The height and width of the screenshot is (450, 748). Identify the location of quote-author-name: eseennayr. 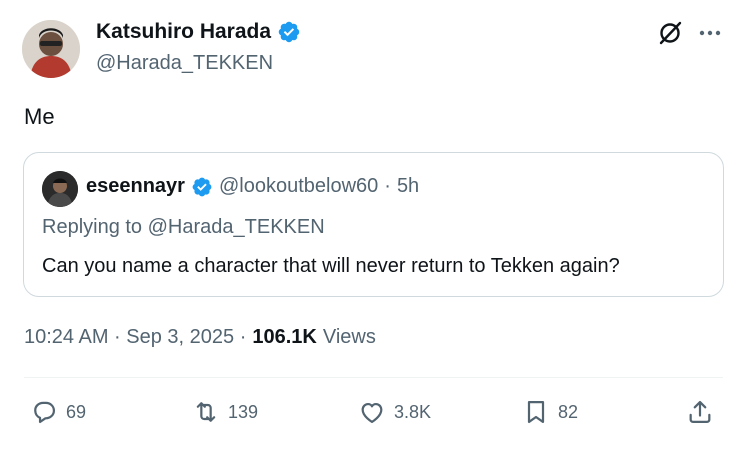
(135, 186).